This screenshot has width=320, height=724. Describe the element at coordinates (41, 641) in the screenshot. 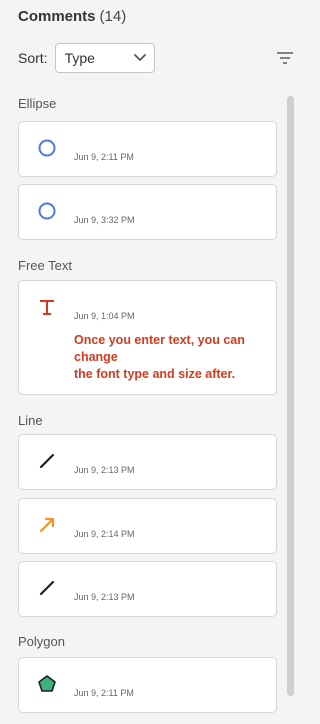

I see `section-label-polygon: Polygon` at that location.